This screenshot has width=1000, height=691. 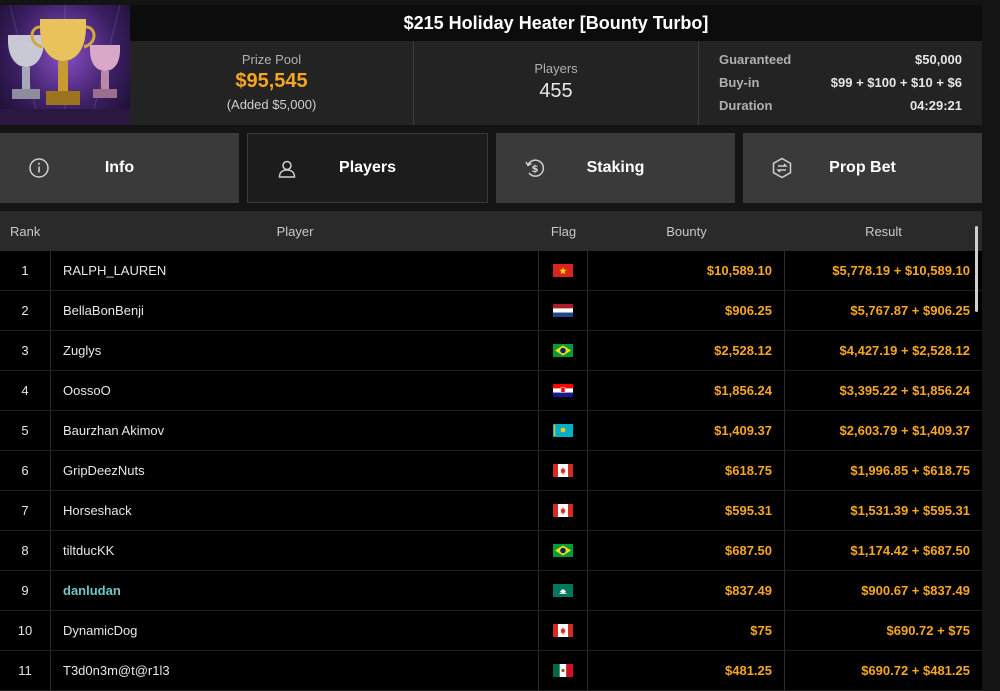 I want to click on player-cell: RALPH_LAUREN, so click(x=295, y=270).